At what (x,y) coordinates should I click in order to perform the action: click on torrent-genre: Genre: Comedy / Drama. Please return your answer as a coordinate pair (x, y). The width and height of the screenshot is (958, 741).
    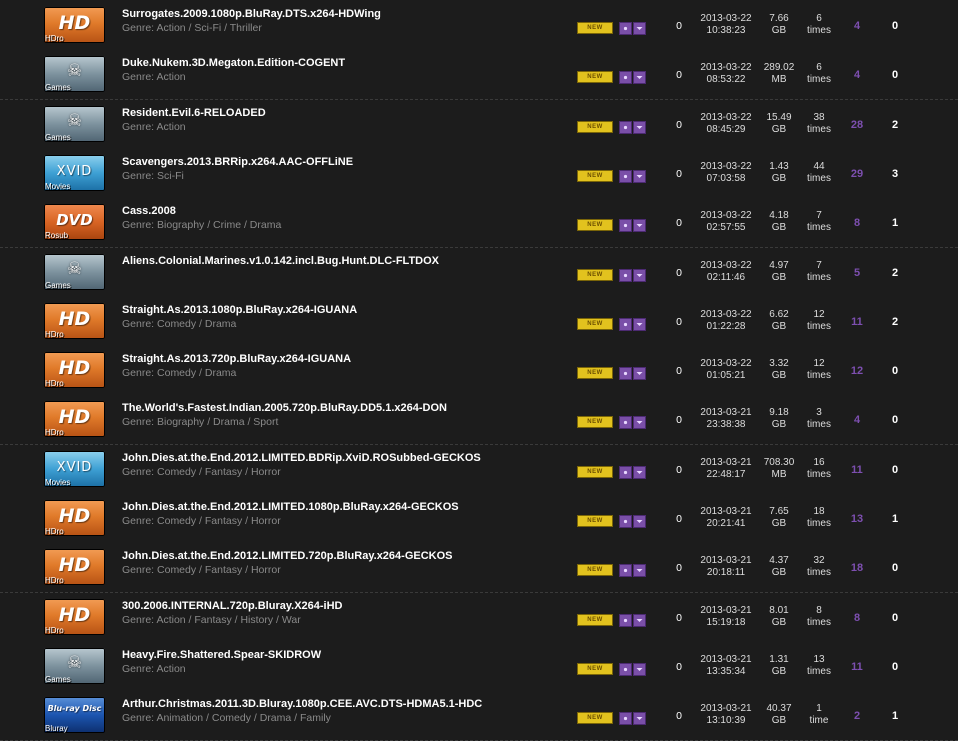
    Looking at the image, I should click on (179, 323).